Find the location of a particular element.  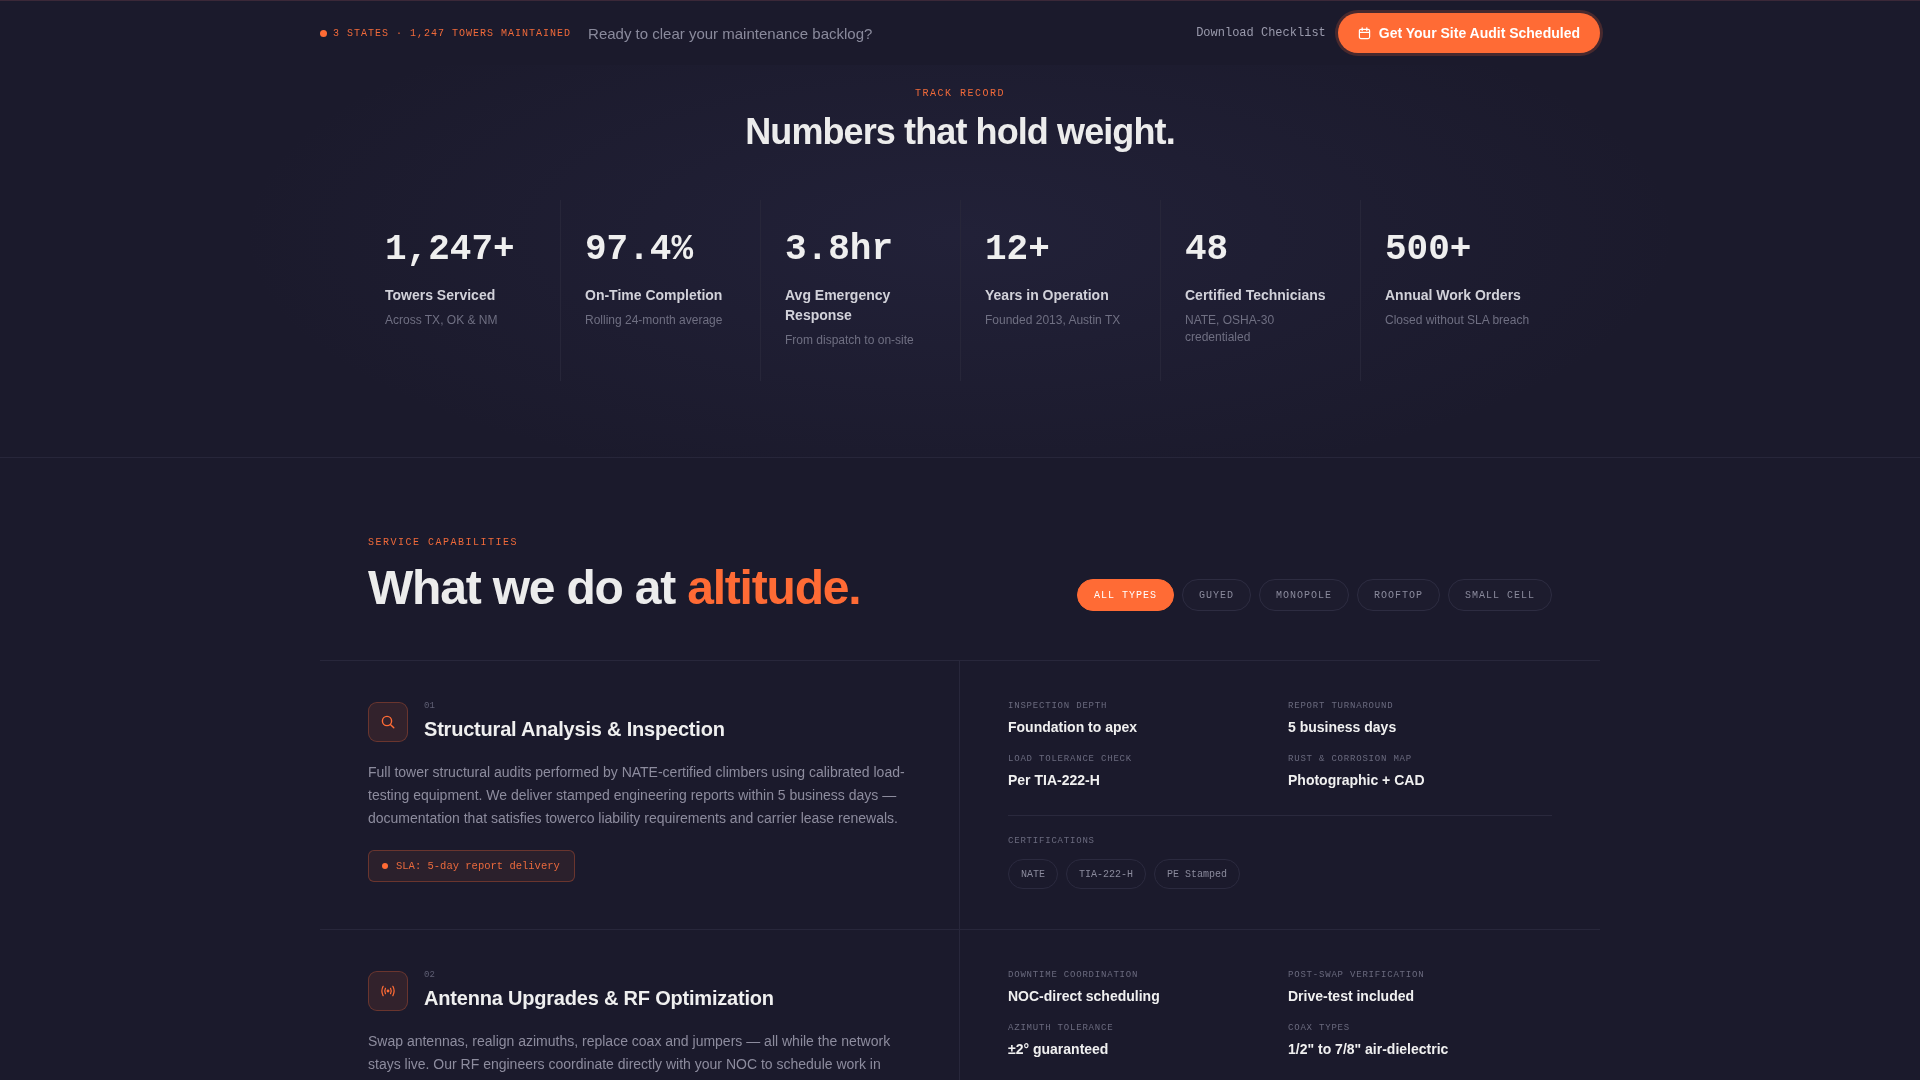

stat-value: 48 is located at coordinates (1207, 250).